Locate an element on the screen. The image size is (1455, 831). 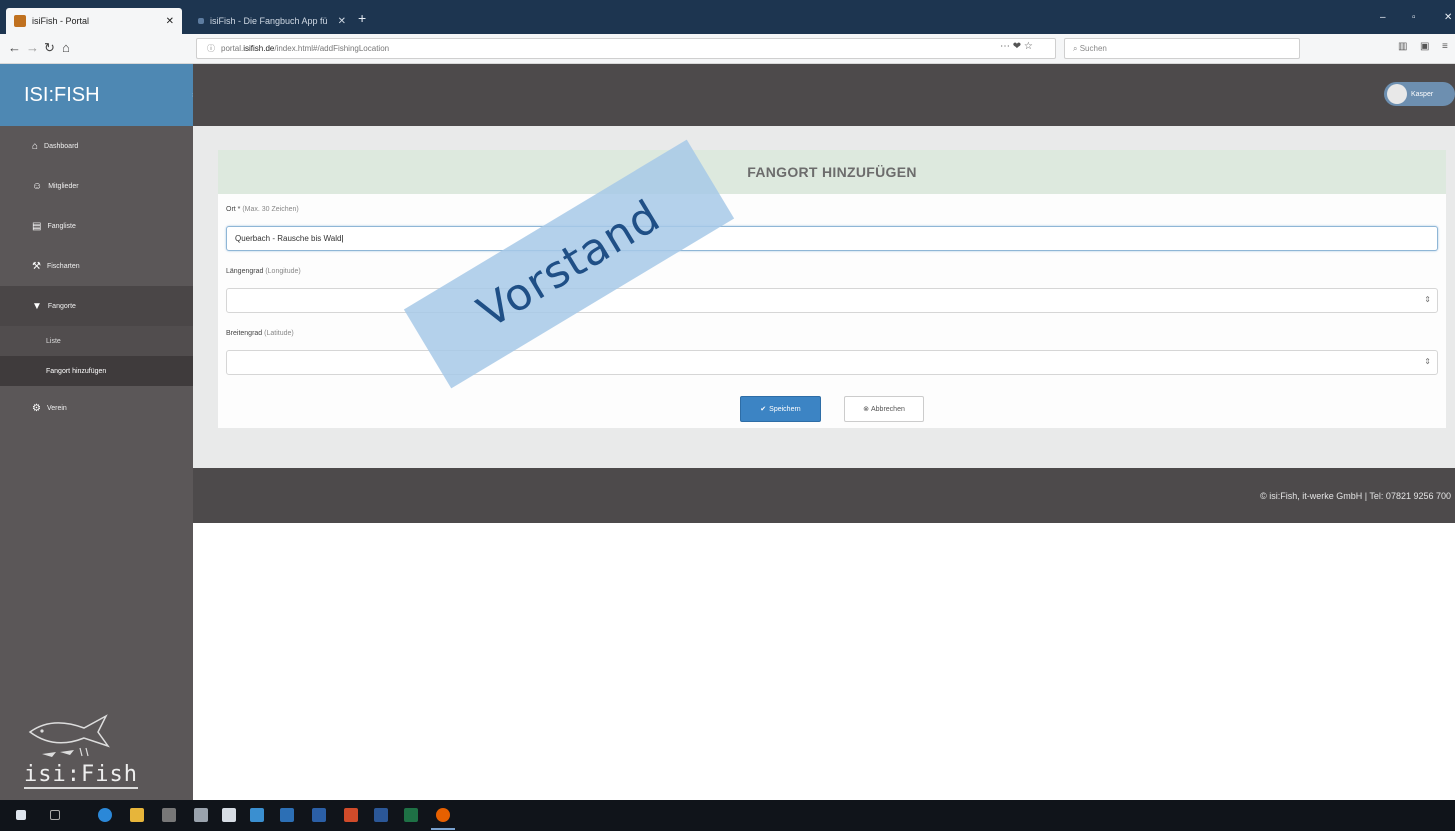
latitude-hint: (Latitude) is located at coordinates (279, 333).